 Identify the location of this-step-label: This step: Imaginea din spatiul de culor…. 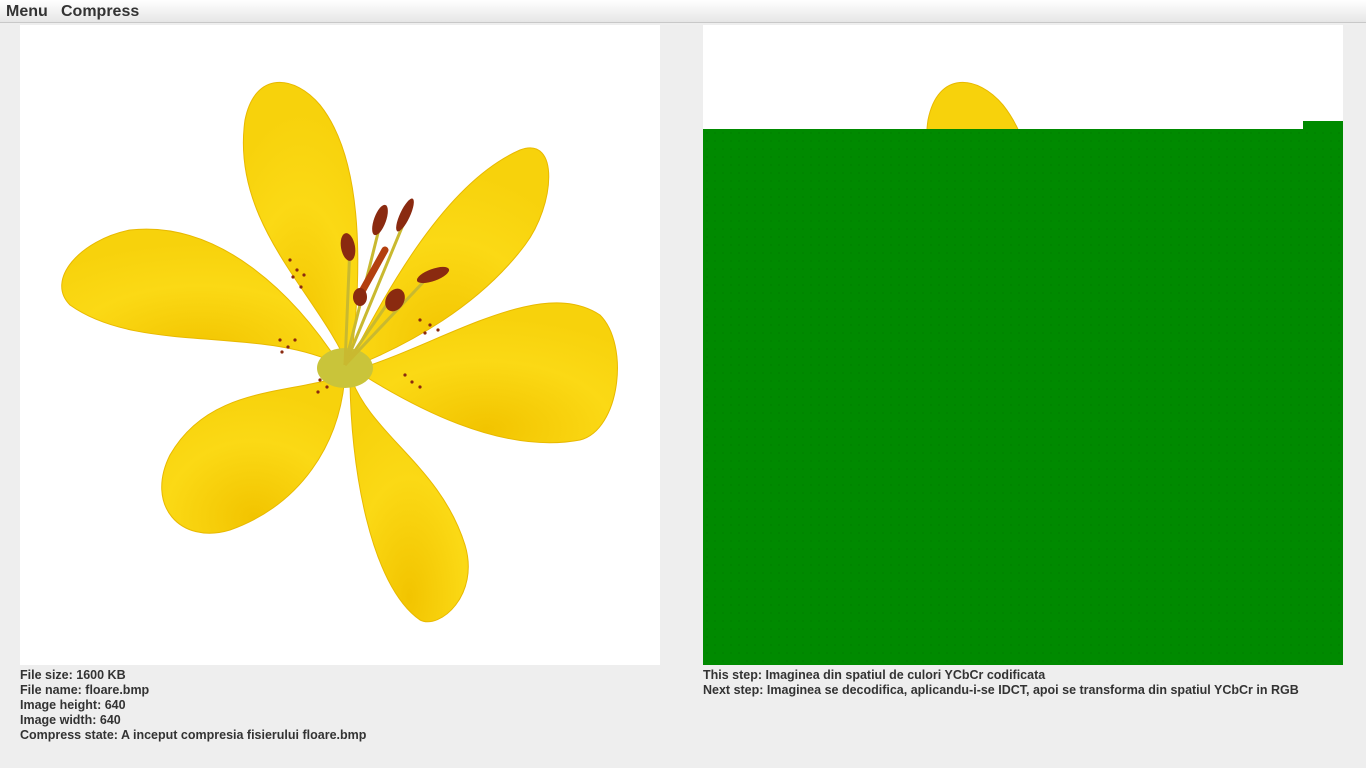
(874, 675).